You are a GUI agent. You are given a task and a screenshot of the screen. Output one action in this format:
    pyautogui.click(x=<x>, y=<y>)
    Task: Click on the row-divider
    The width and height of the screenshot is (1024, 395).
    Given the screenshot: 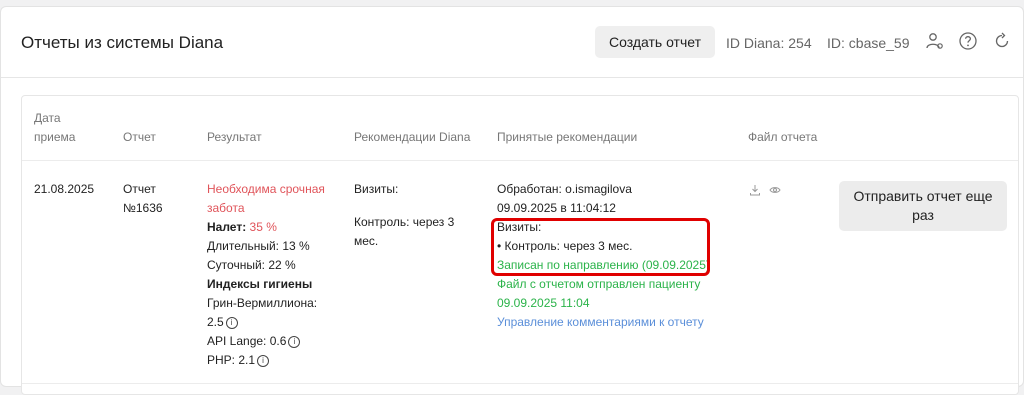 What is the action you would take?
    pyautogui.click(x=520, y=383)
    